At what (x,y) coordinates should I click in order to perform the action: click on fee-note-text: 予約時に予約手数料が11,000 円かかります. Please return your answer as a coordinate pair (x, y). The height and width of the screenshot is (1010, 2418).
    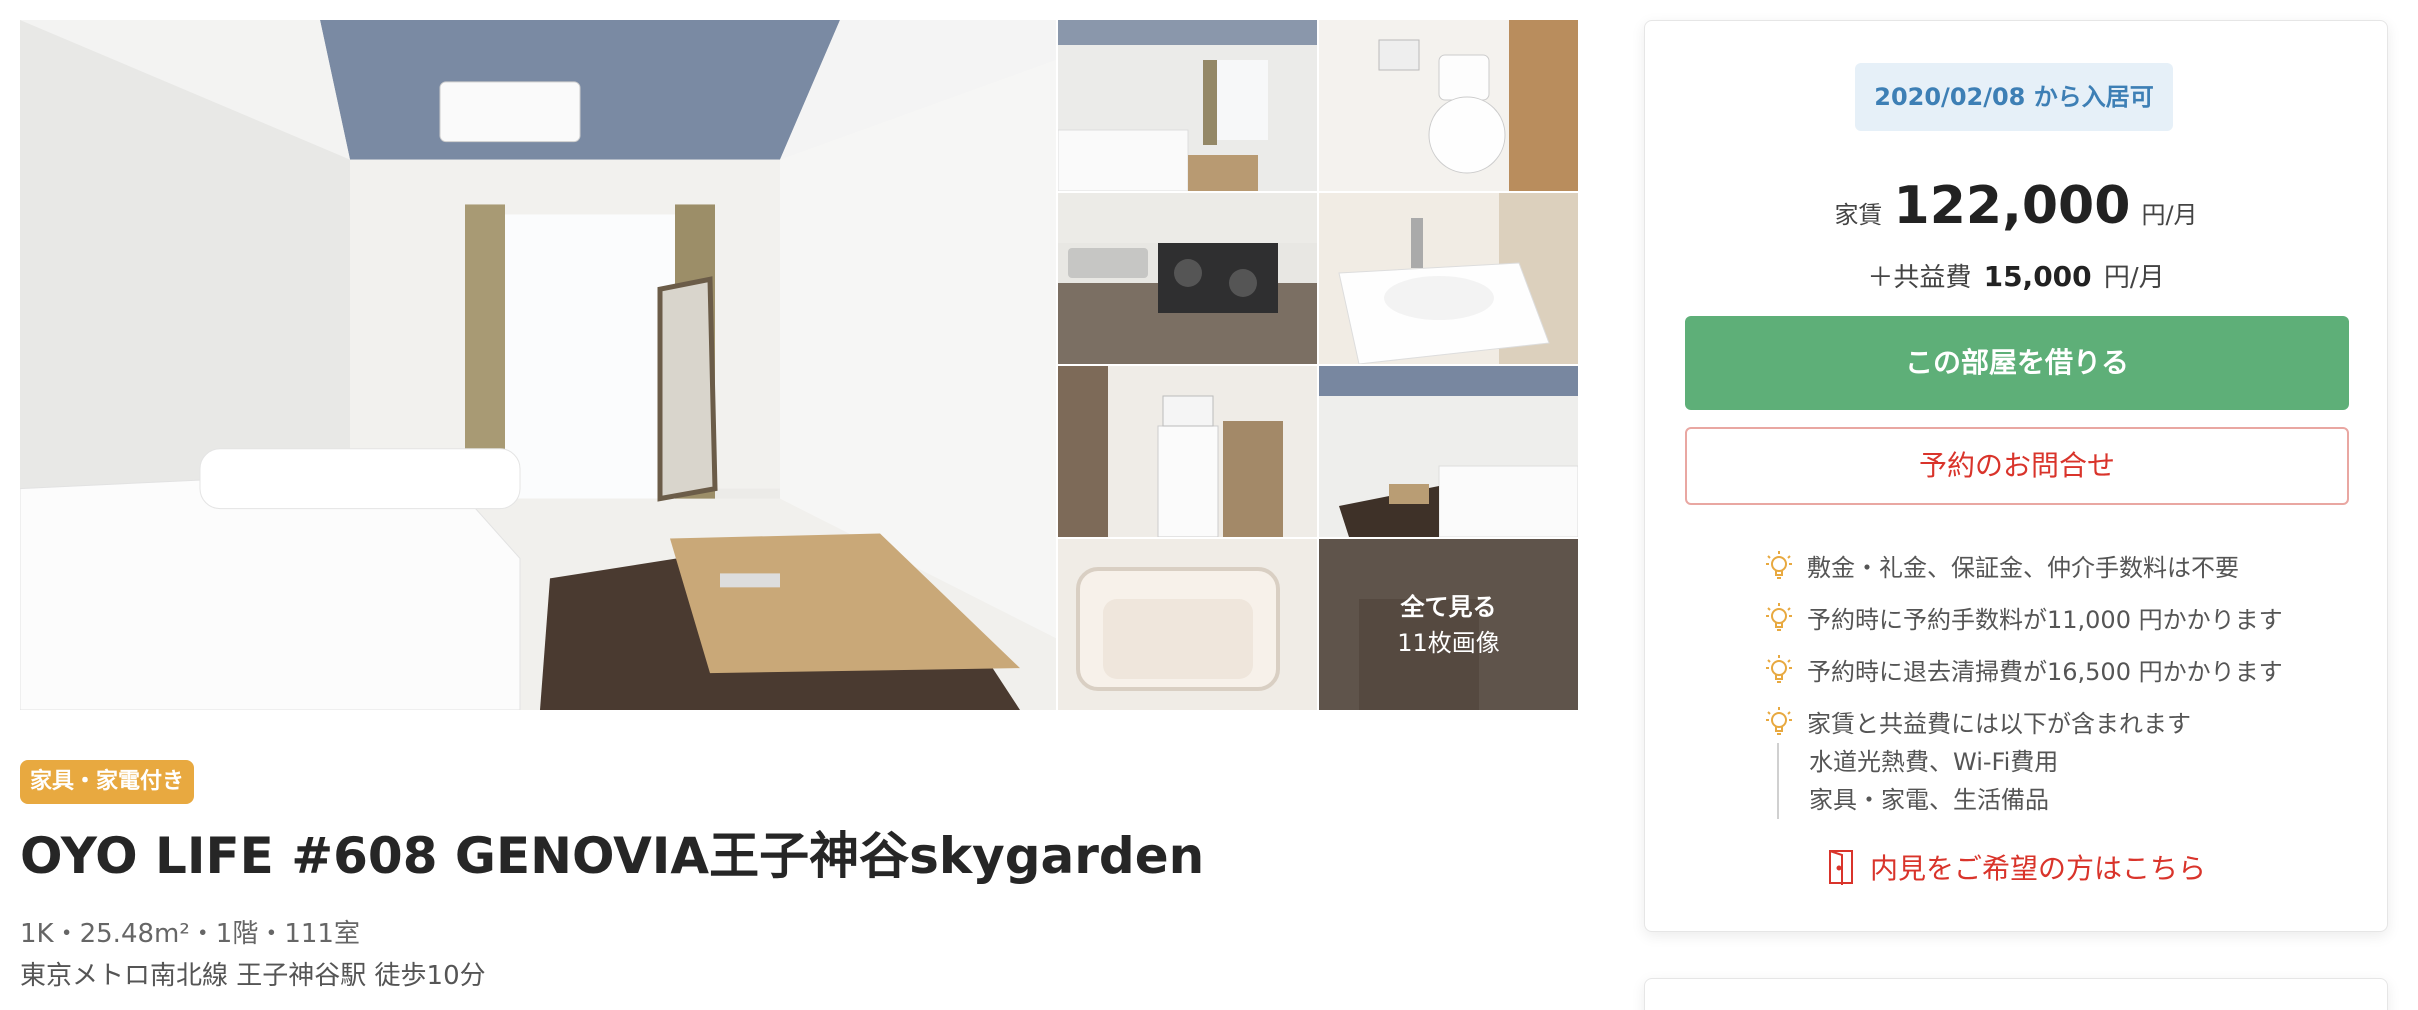
    Looking at the image, I should click on (2045, 619).